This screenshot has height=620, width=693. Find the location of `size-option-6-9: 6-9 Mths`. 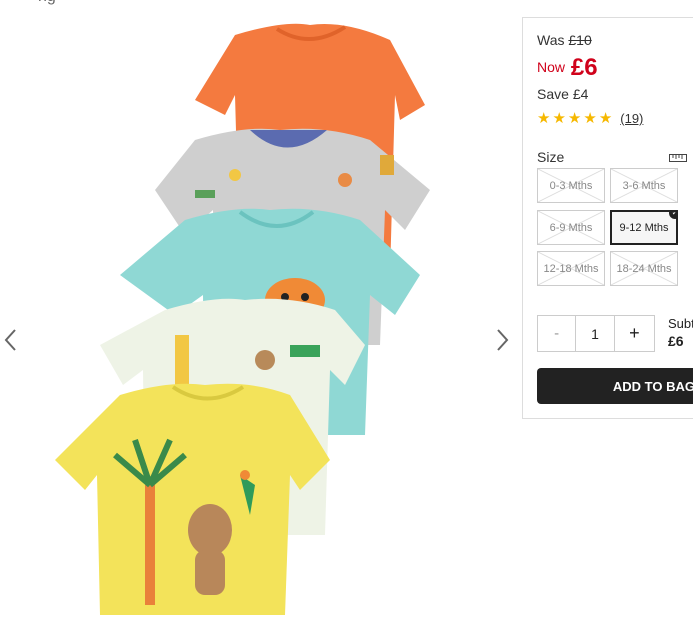

size-option-6-9: 6-9 Mths is located at coordinates (571, 227).